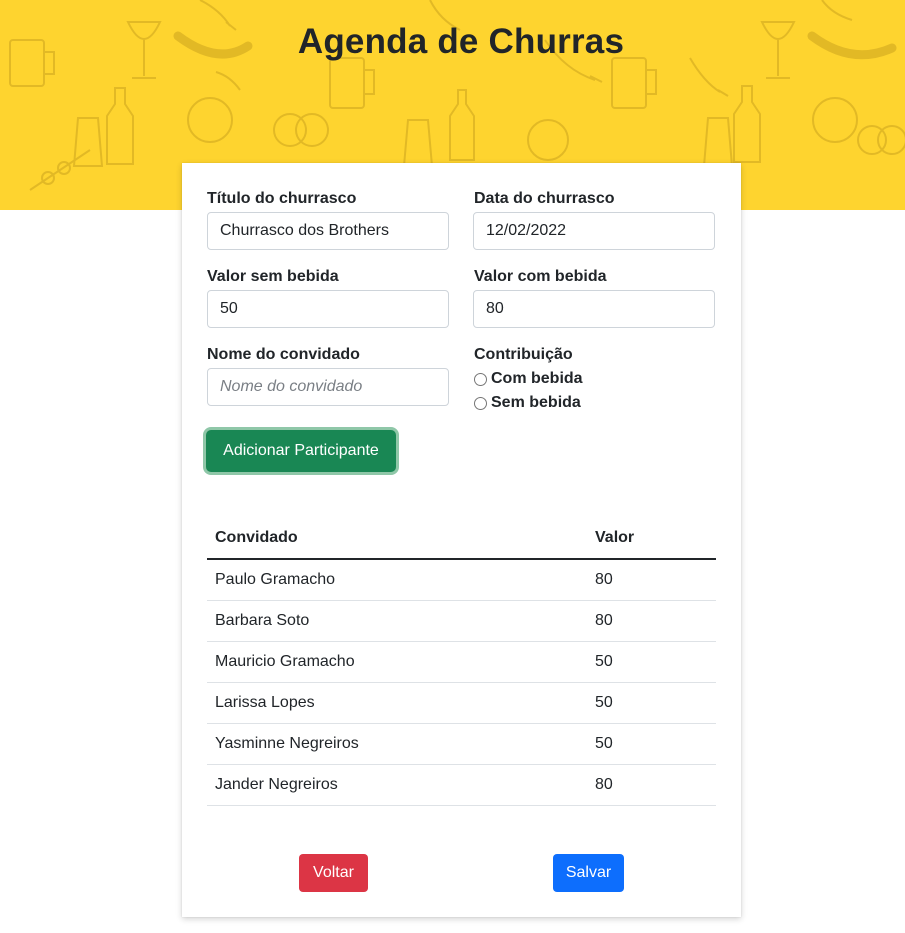 The height and width of the screenshot is (933, 905). I want to click on table-row: Paulo Gramacho 80, so click(461, 580).